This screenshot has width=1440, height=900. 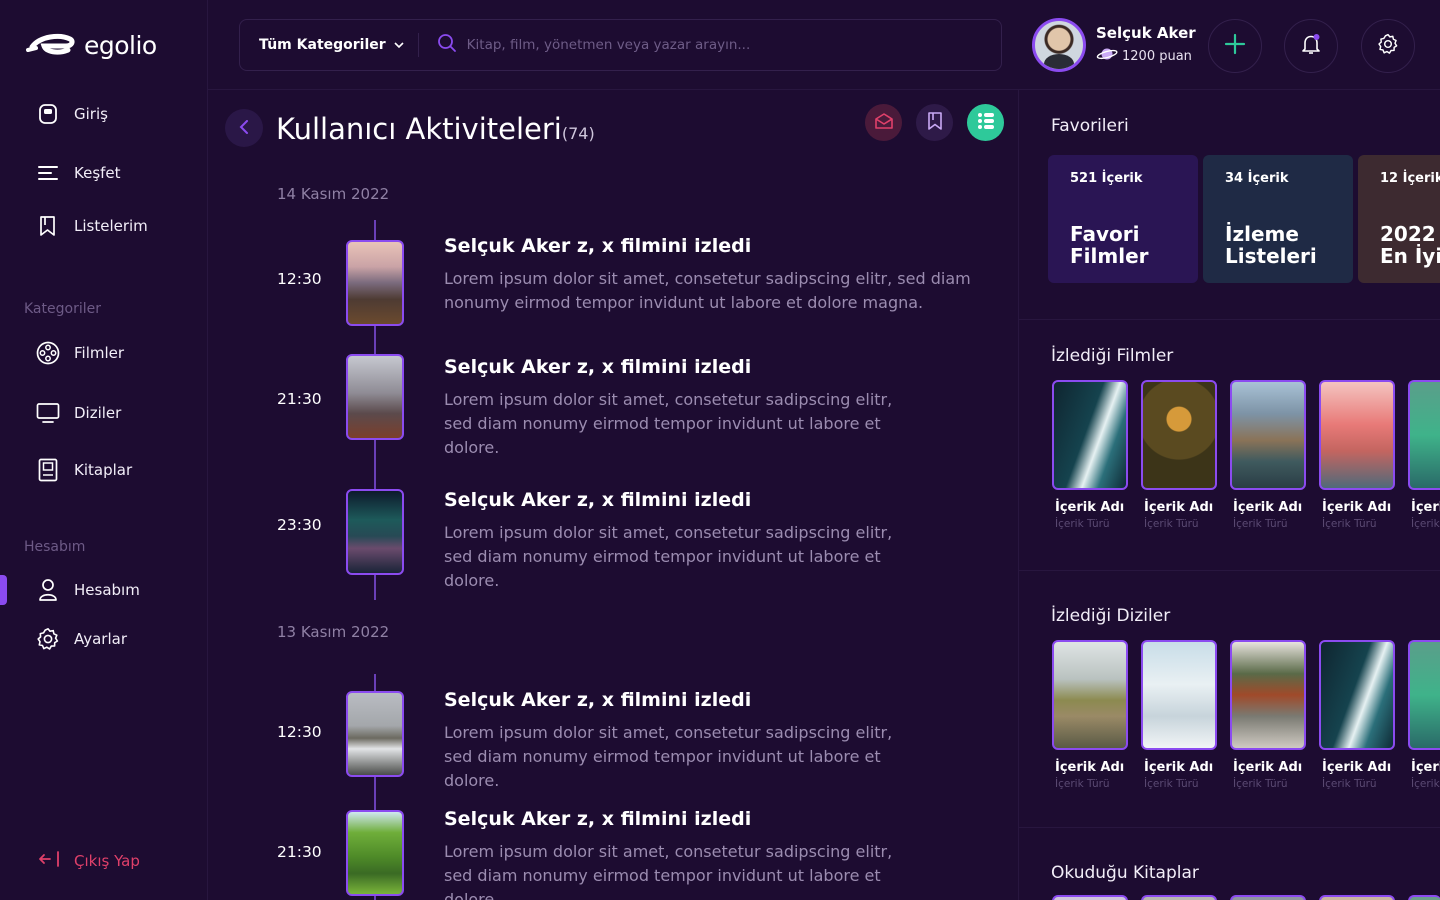 I want to click on read-books-title: Okuduğu Kitaplar, so click(x=1125, y=873).